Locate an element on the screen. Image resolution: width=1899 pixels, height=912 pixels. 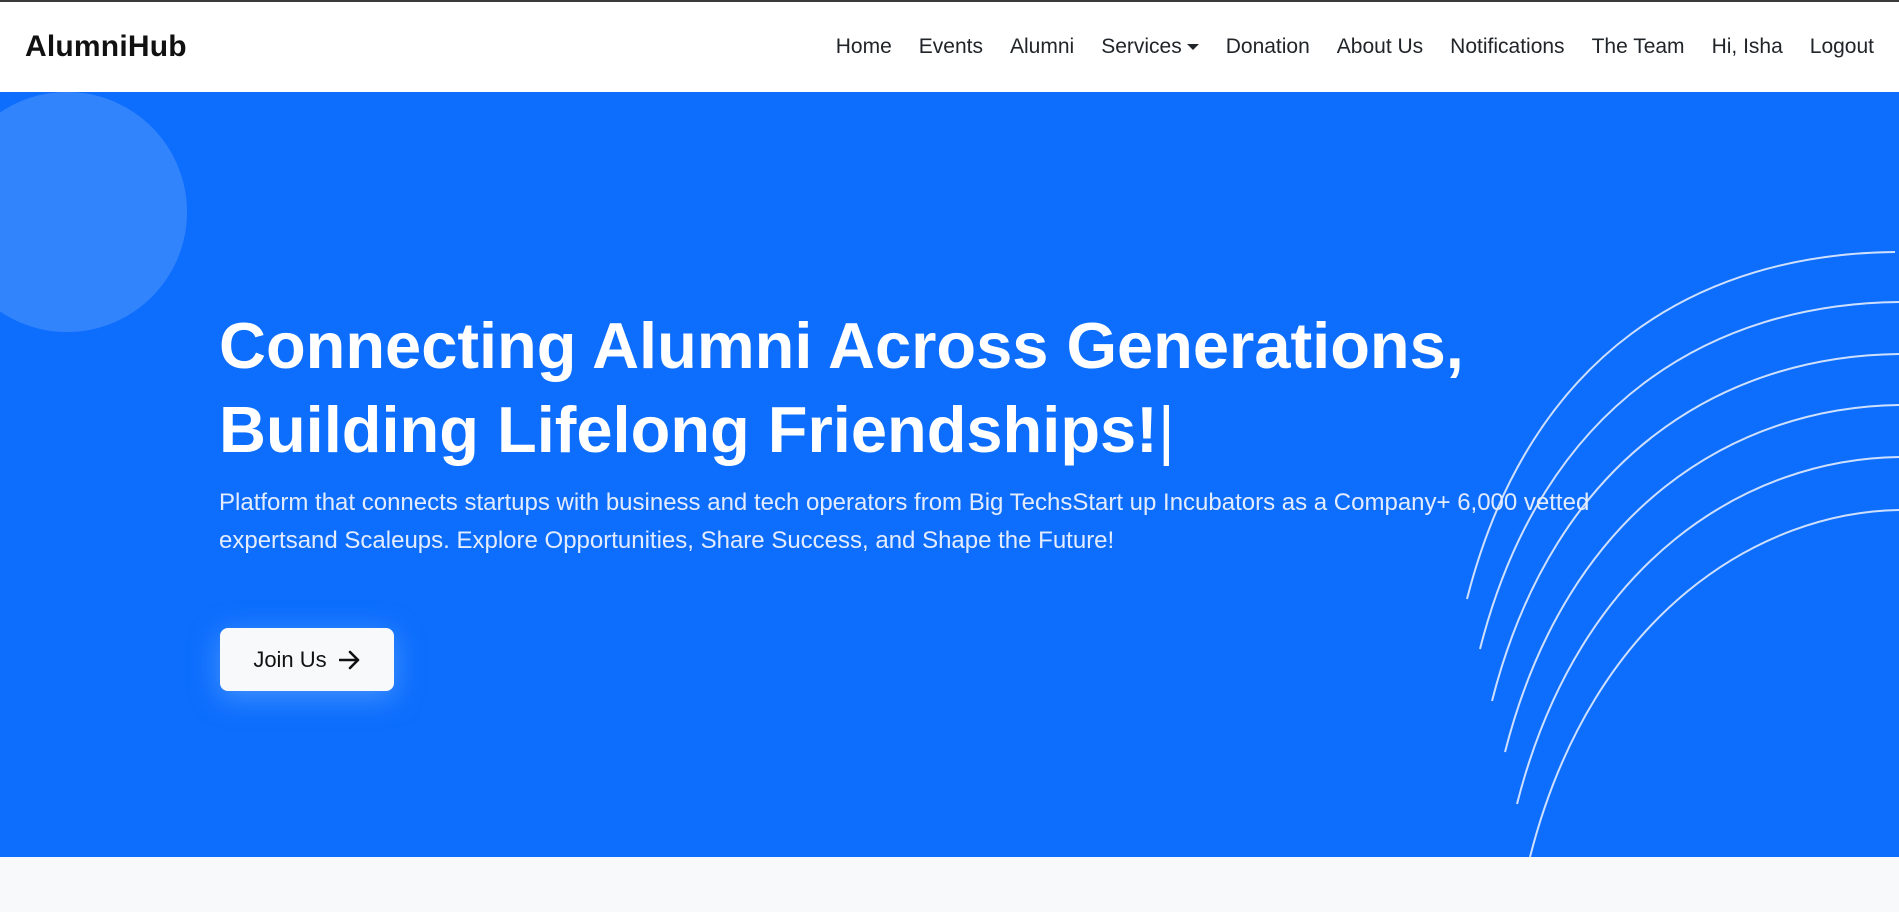
next-section is located at coordinates (949, 884).